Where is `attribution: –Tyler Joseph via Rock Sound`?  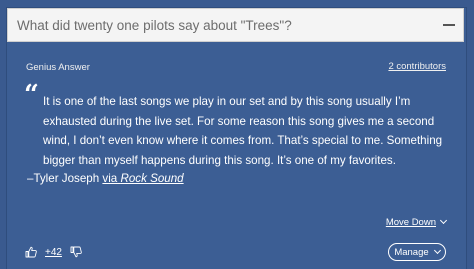
attribution: –Tyler Joseph via Rock Sound is located at coordinates (105, 178).